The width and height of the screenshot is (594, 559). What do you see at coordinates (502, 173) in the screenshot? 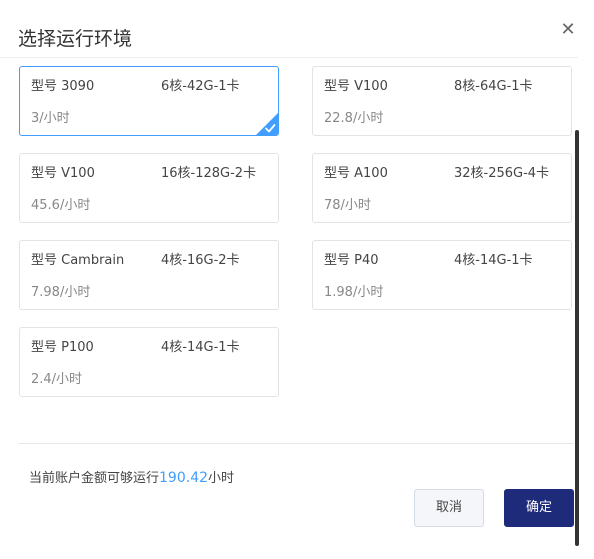
I see `environment-spec: 32核-256G-4卡` at bounding box center [502, 173].